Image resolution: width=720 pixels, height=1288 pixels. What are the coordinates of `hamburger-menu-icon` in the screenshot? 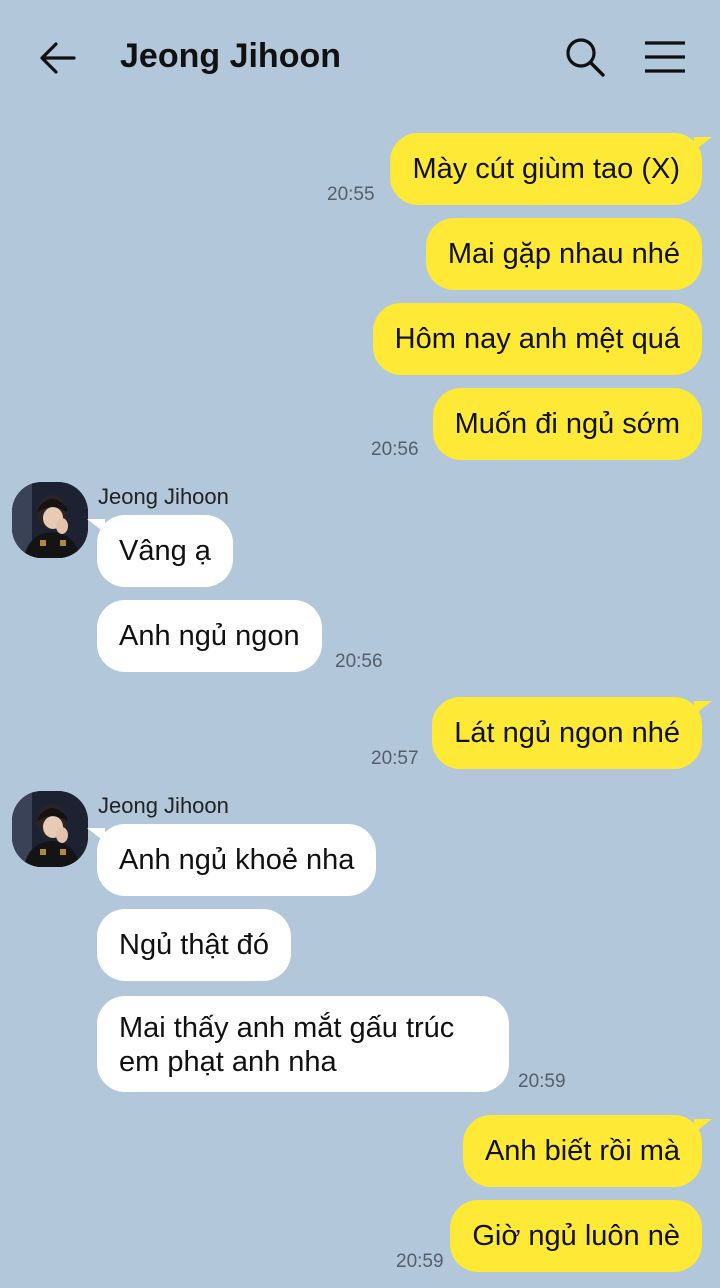 It's located at (665, 57).